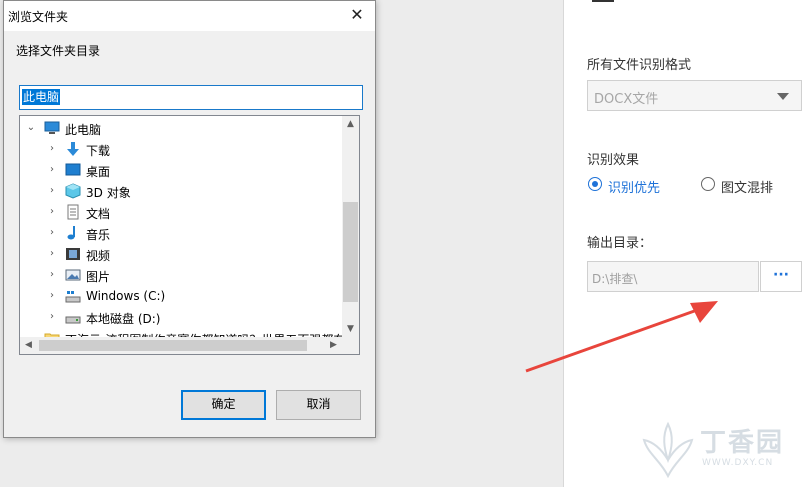  Describe the element at coordinates (98, 277) in the screenshot. I see `tree-item-label: 图片` at that location.